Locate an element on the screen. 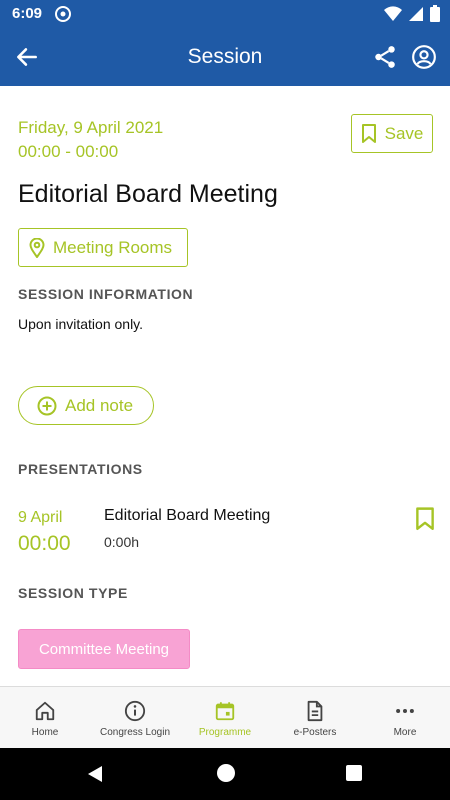  notification-app-icon is located at coordinates (63, 14).